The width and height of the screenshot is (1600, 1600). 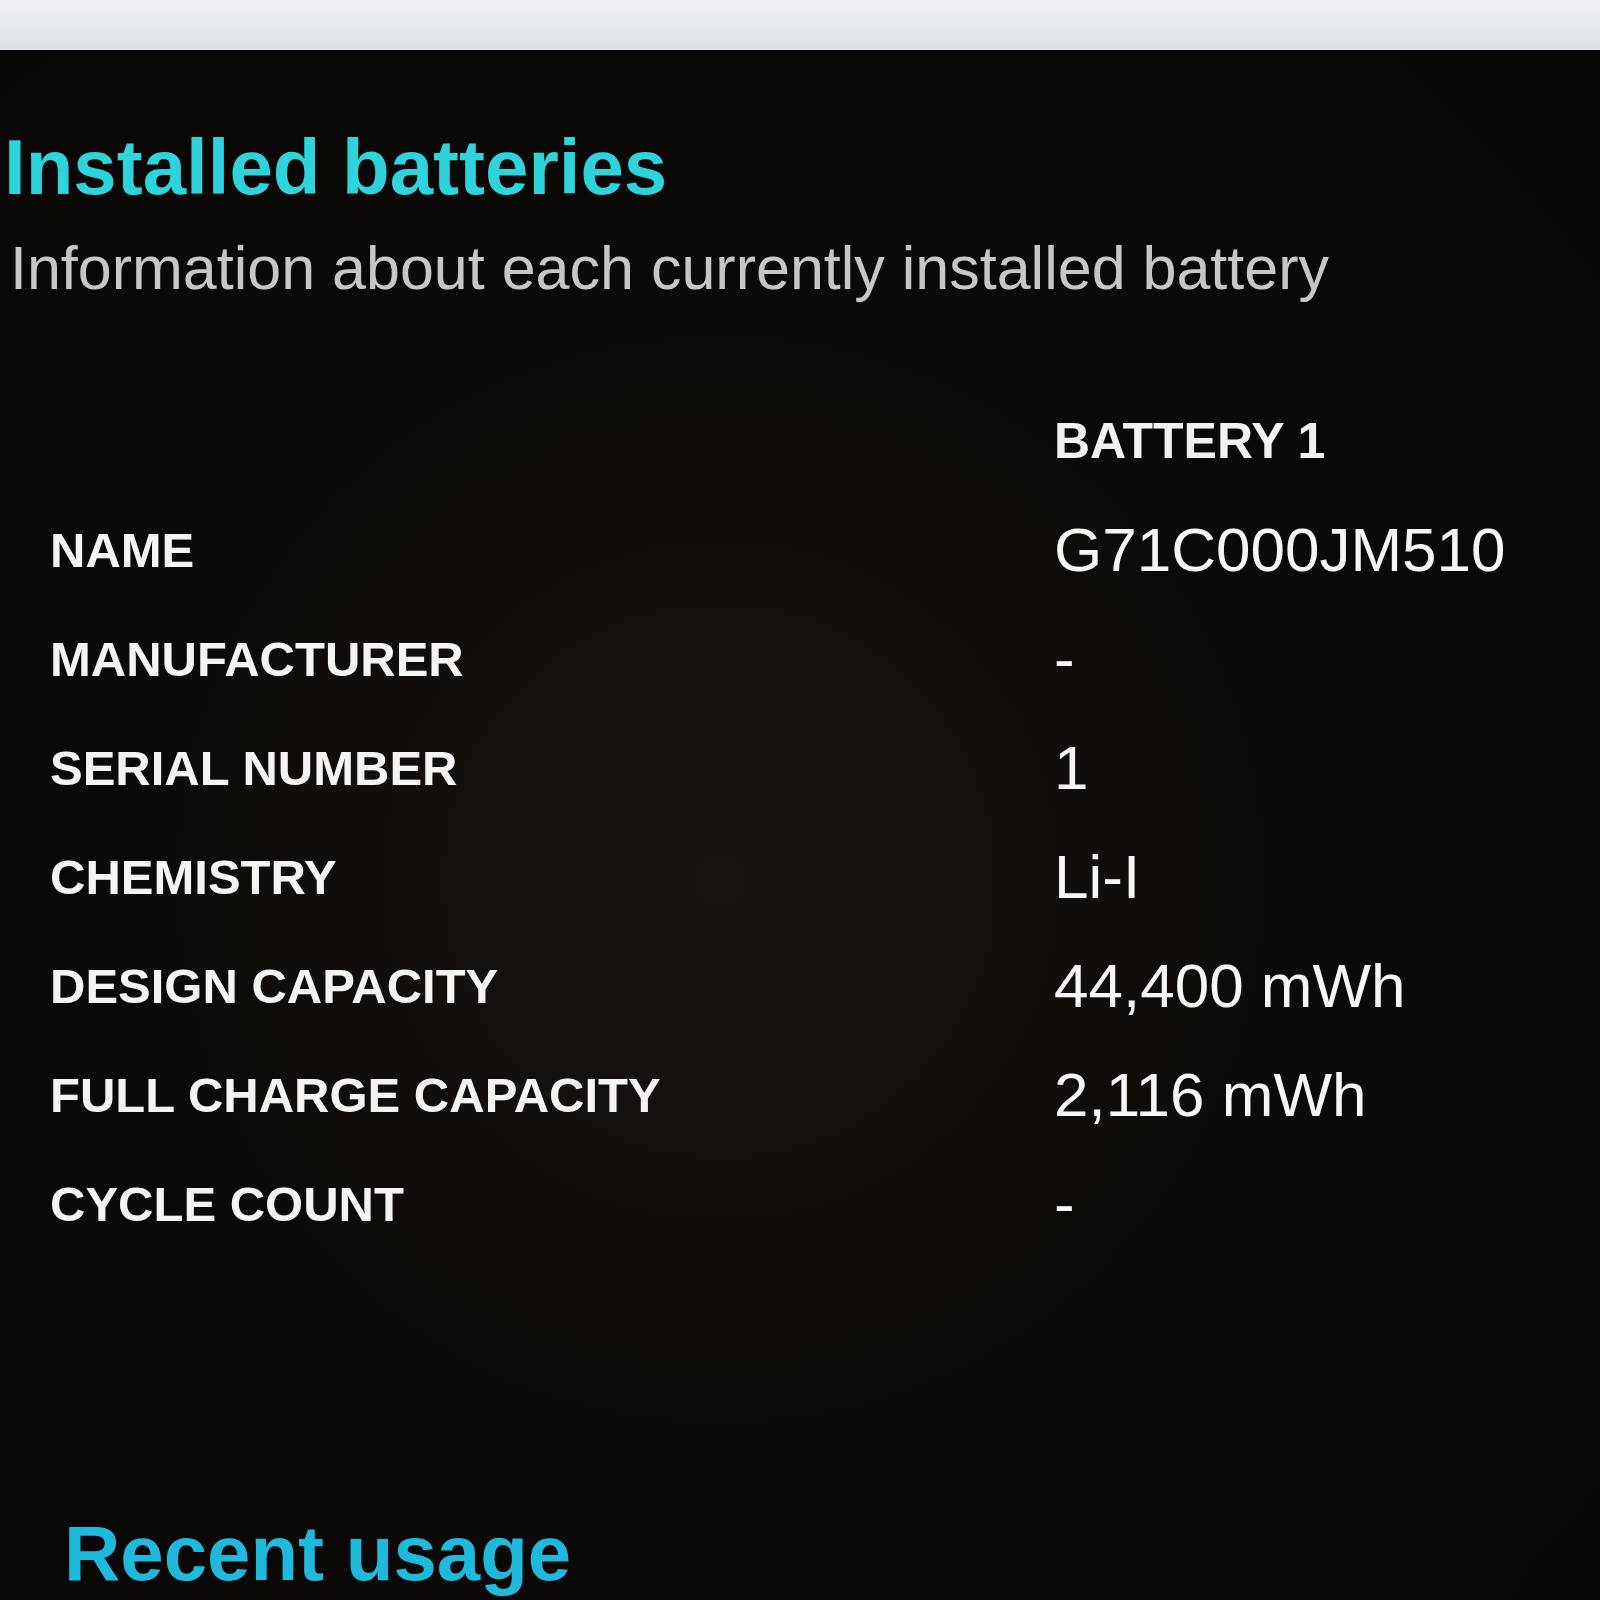 I want to click on section-subtitle: Information about each currently installed battery, so click(x=669, y=268).